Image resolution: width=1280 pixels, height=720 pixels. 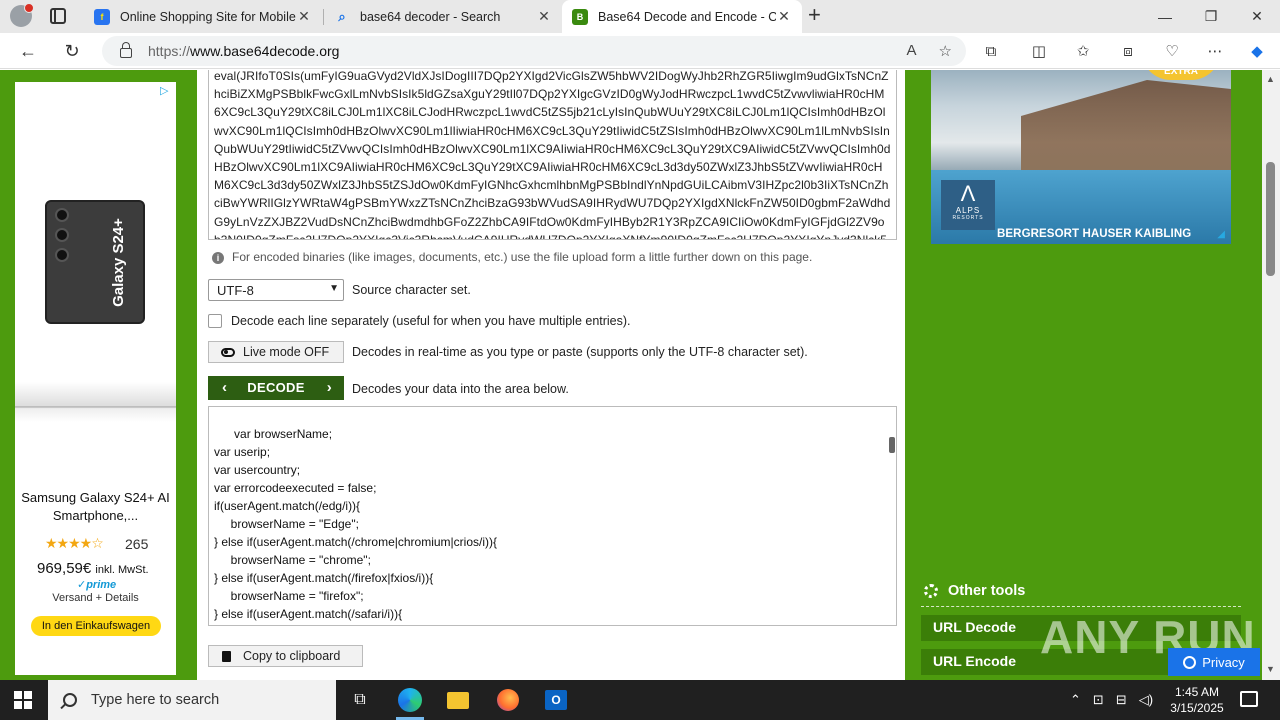 I want to click on network-icon: ⊟, so click(x=1121, y=700).